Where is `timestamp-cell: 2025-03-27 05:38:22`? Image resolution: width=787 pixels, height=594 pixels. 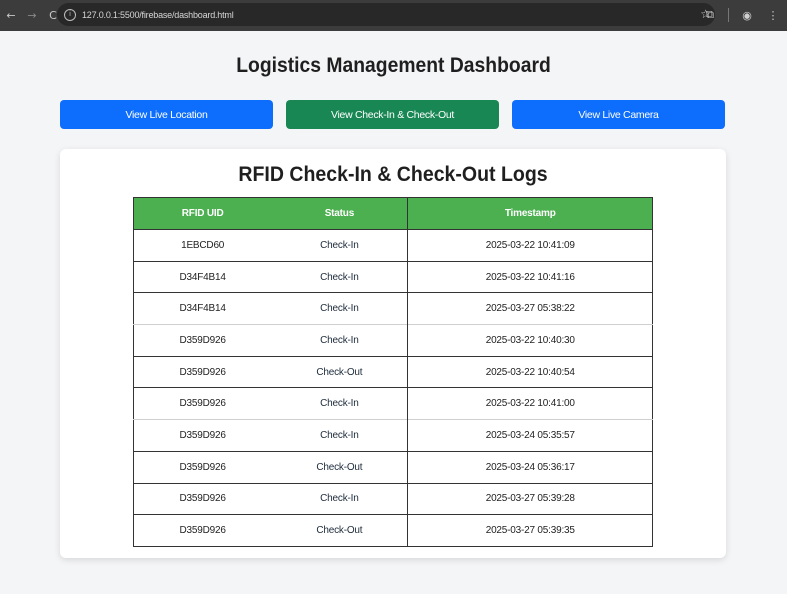 timestamp-cell: 2025-03-27 05:38:22 is located at coordinates (530, 308).